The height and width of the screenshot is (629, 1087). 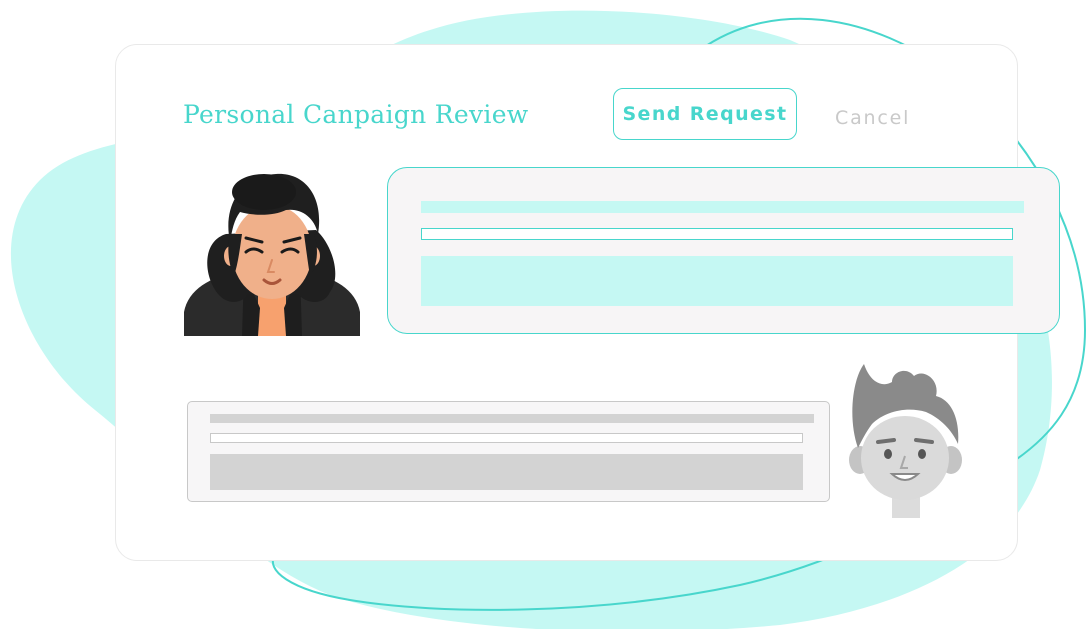 I want to click on page-title: Personal Canpaign Review, so click(x=356, y=114).